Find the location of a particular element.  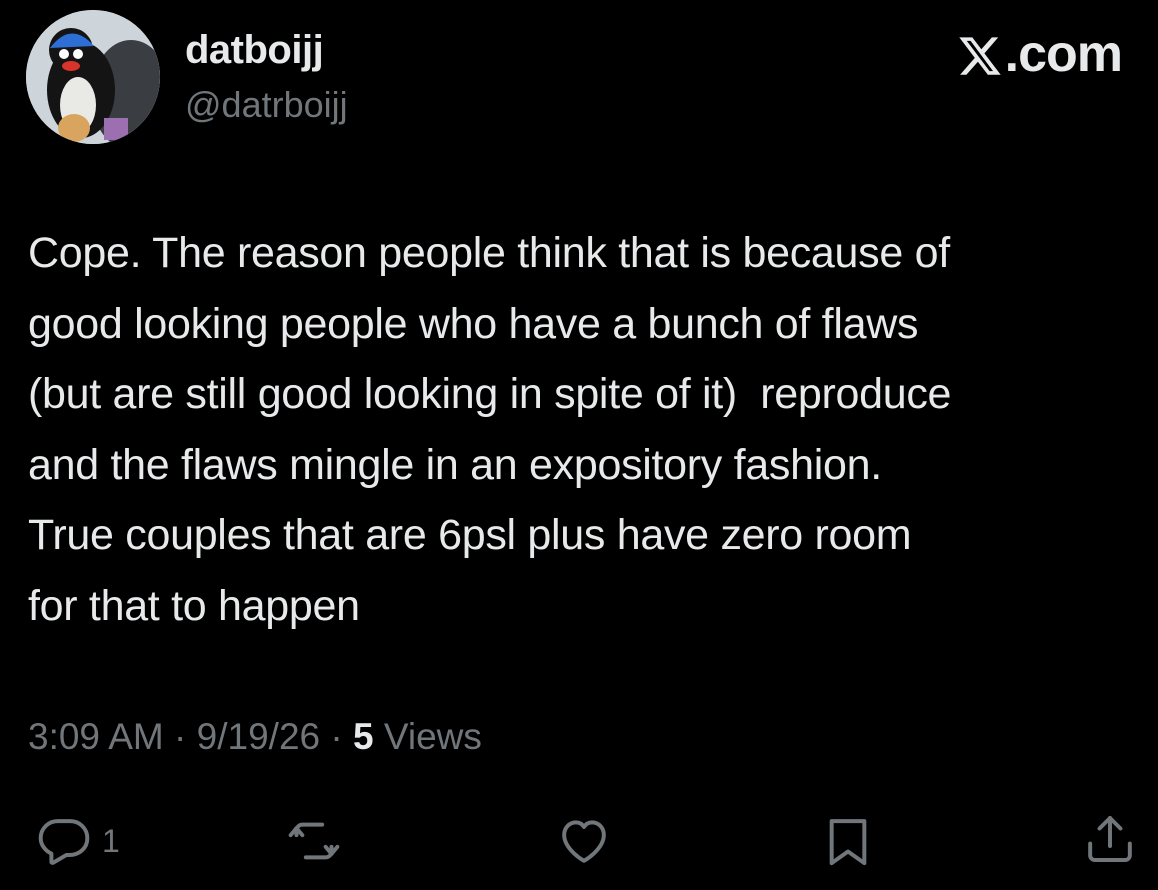

tweet-time: 3:09 AM is located at coordinates (96, 736).